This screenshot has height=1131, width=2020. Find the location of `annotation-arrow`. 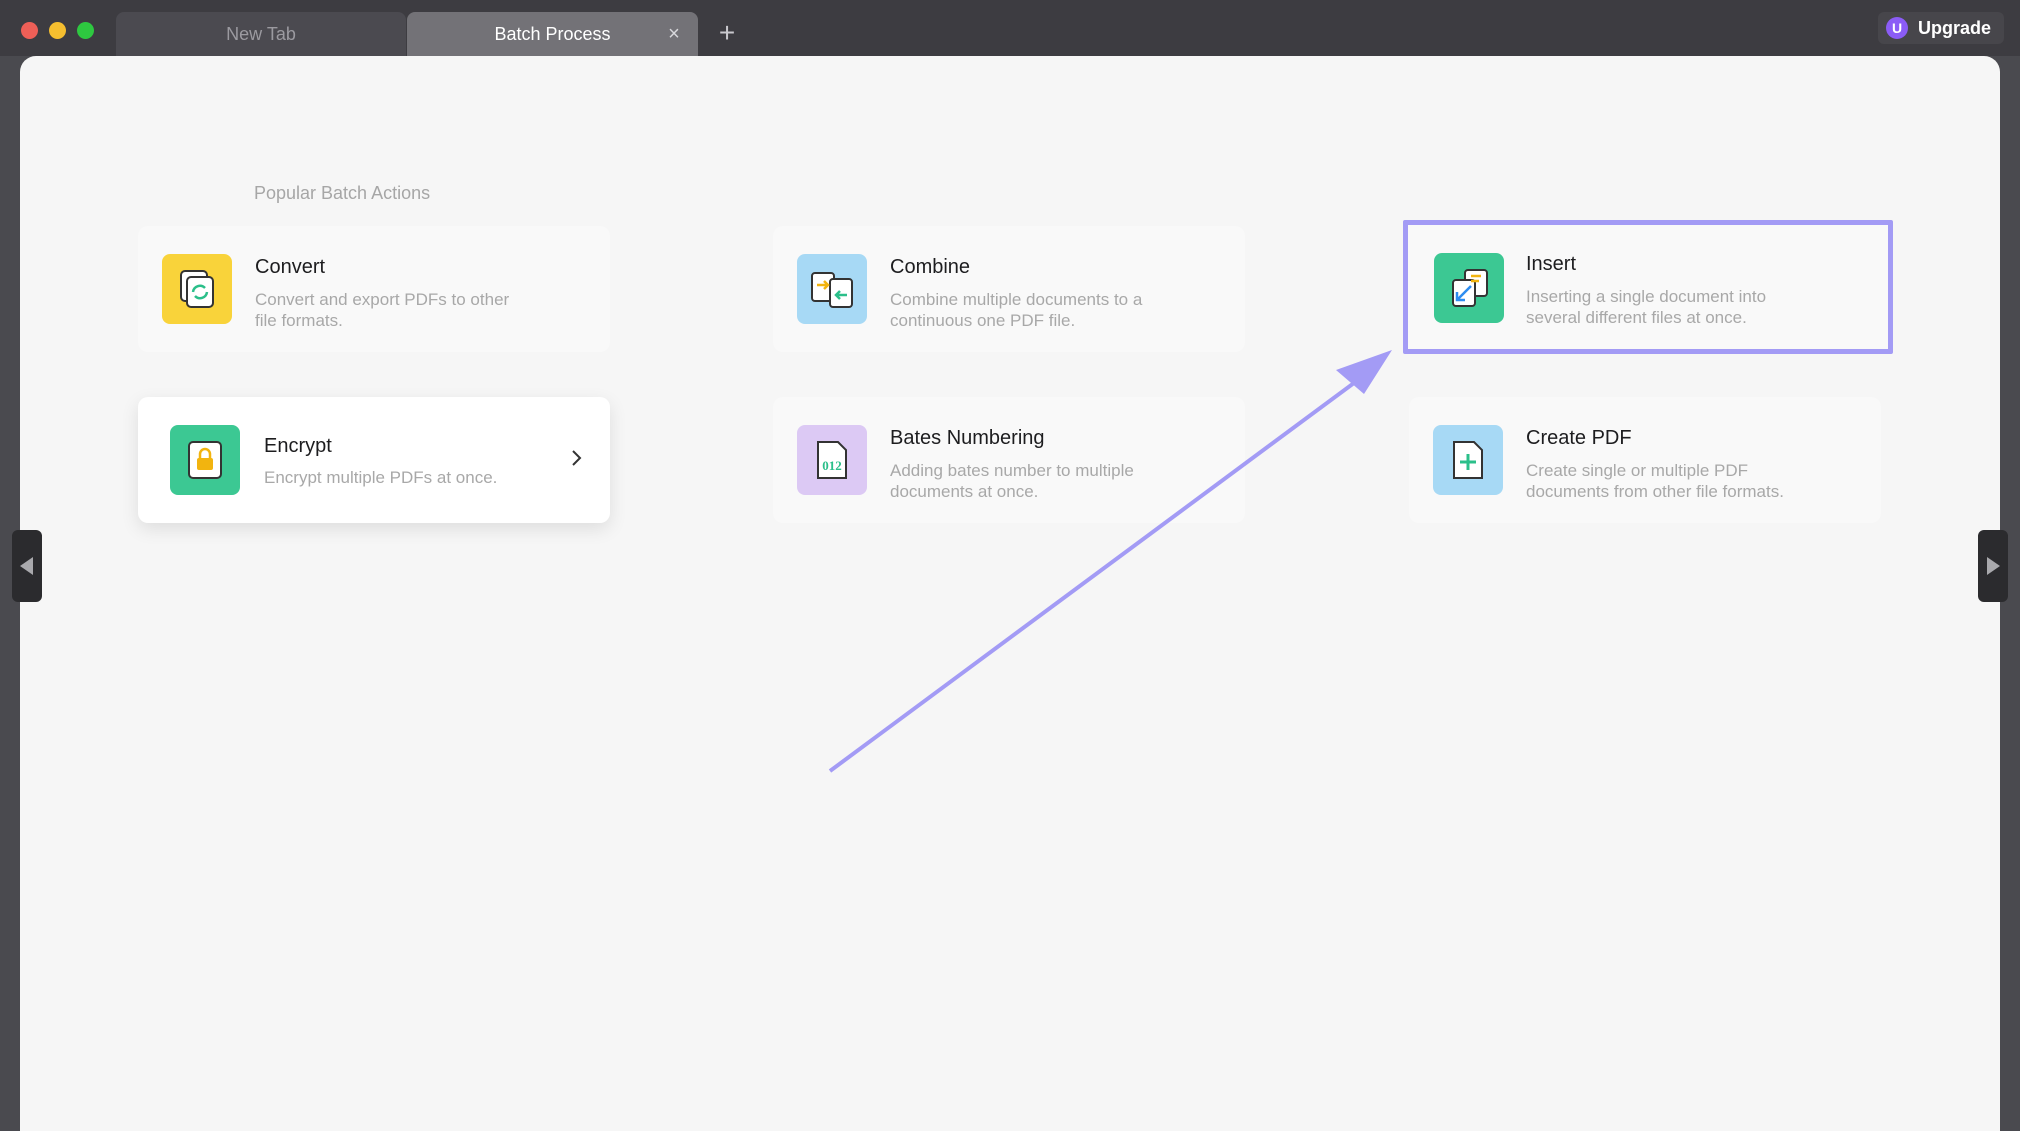

annotation-arrow is located at coordinates (1110, 561).